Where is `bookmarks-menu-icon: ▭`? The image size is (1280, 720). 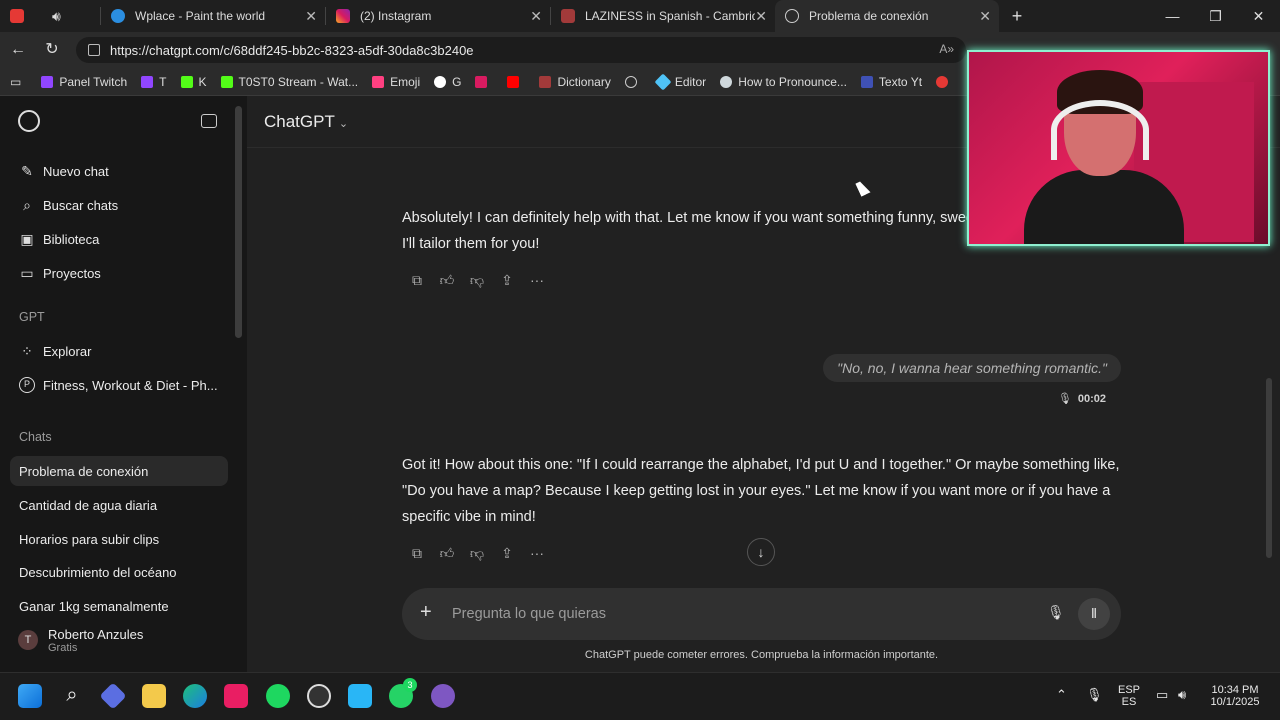 bookmarks-menu-icon: ▭ is located at coordinates (15, 82).